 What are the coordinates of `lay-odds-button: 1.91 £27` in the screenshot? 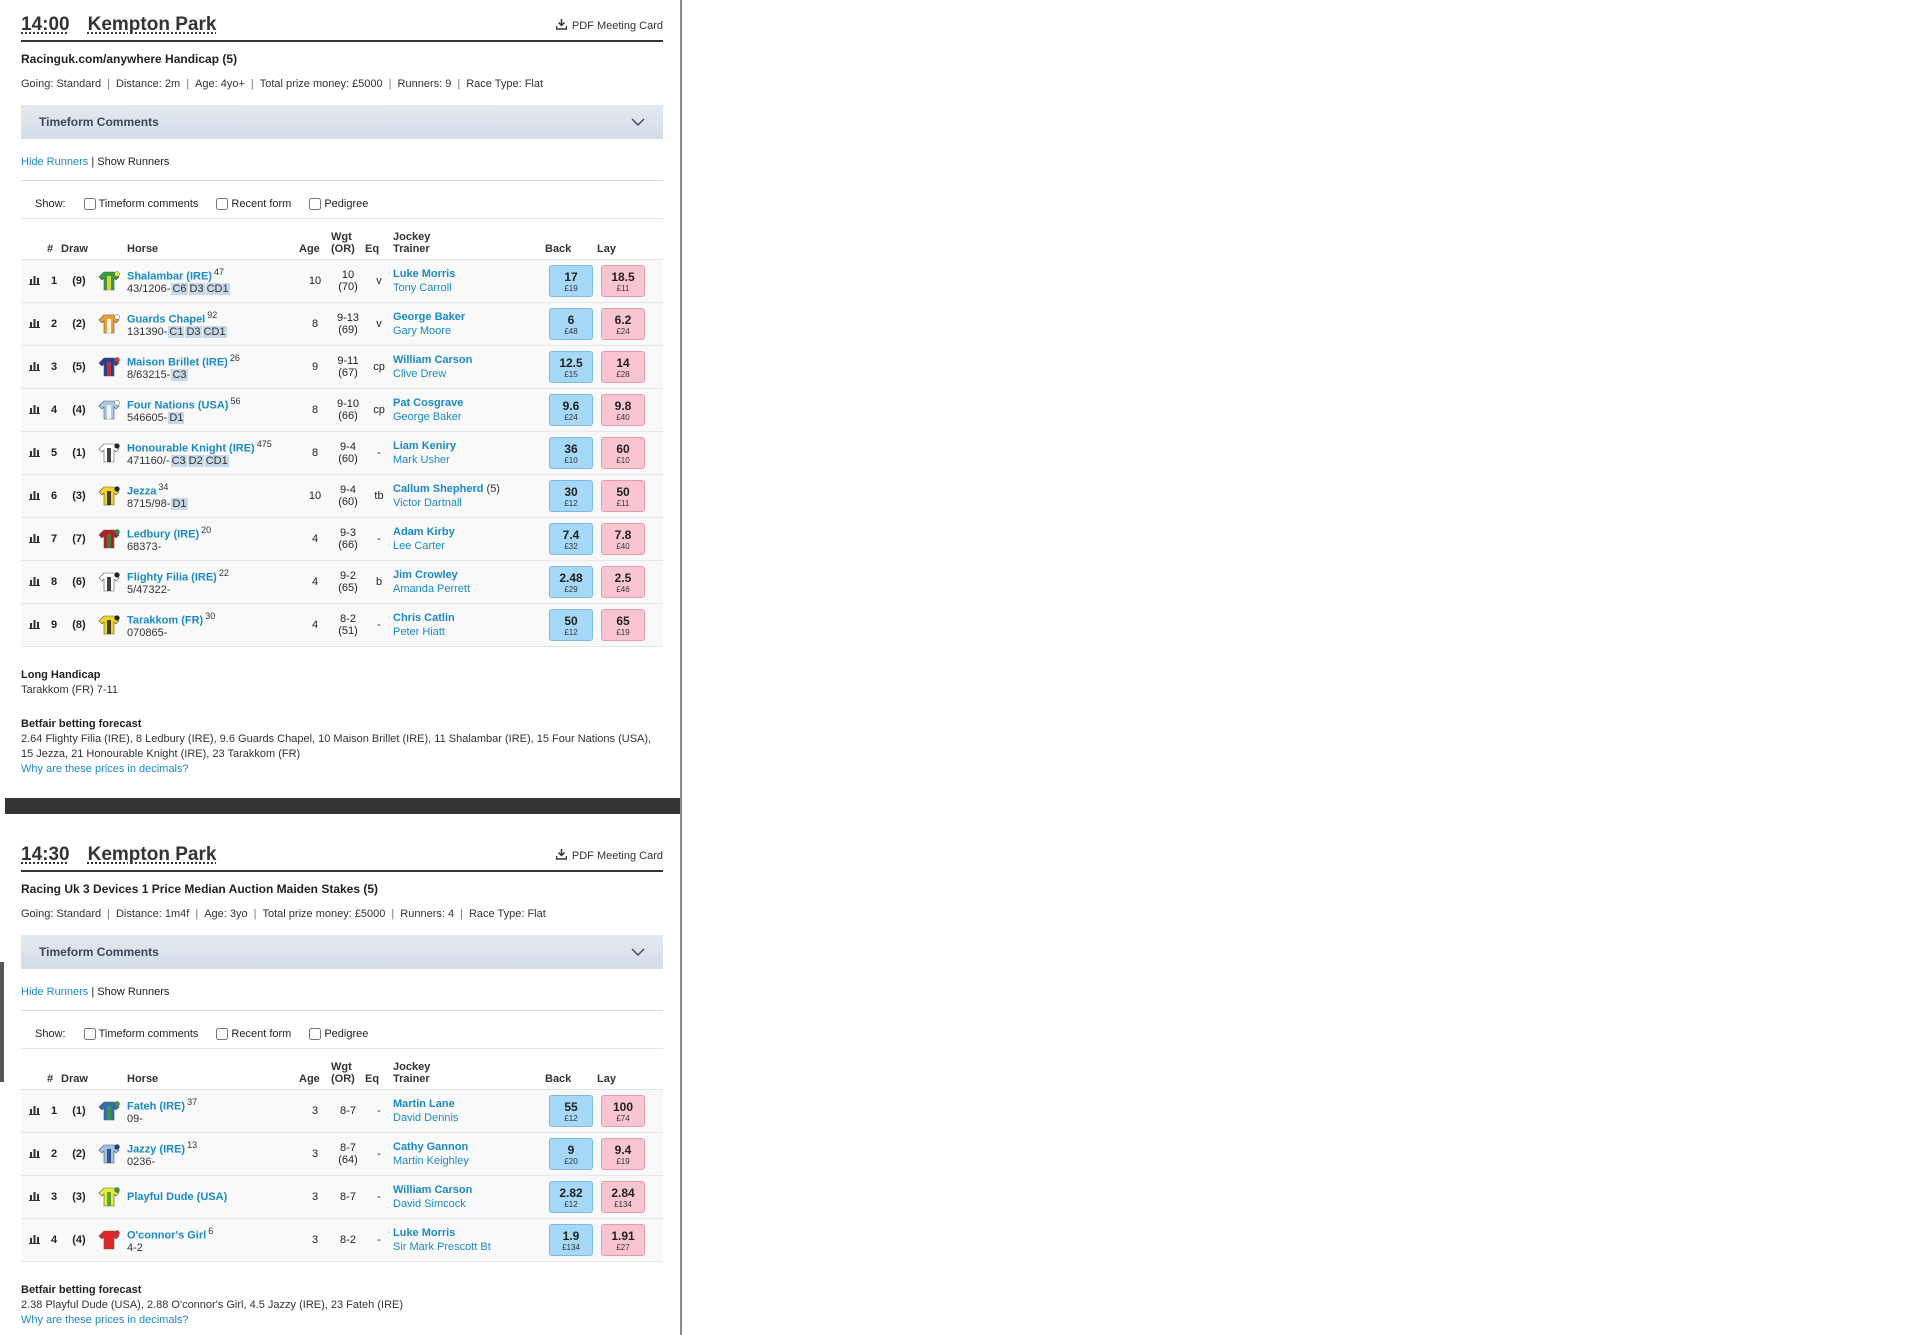 It's located at (623, 1240).